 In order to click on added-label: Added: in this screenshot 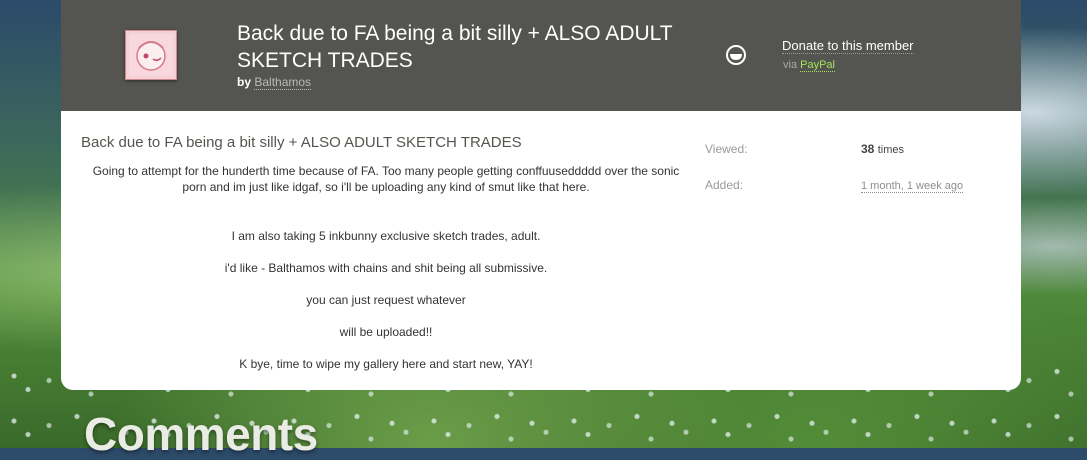, I will do `click(724, 185)`.